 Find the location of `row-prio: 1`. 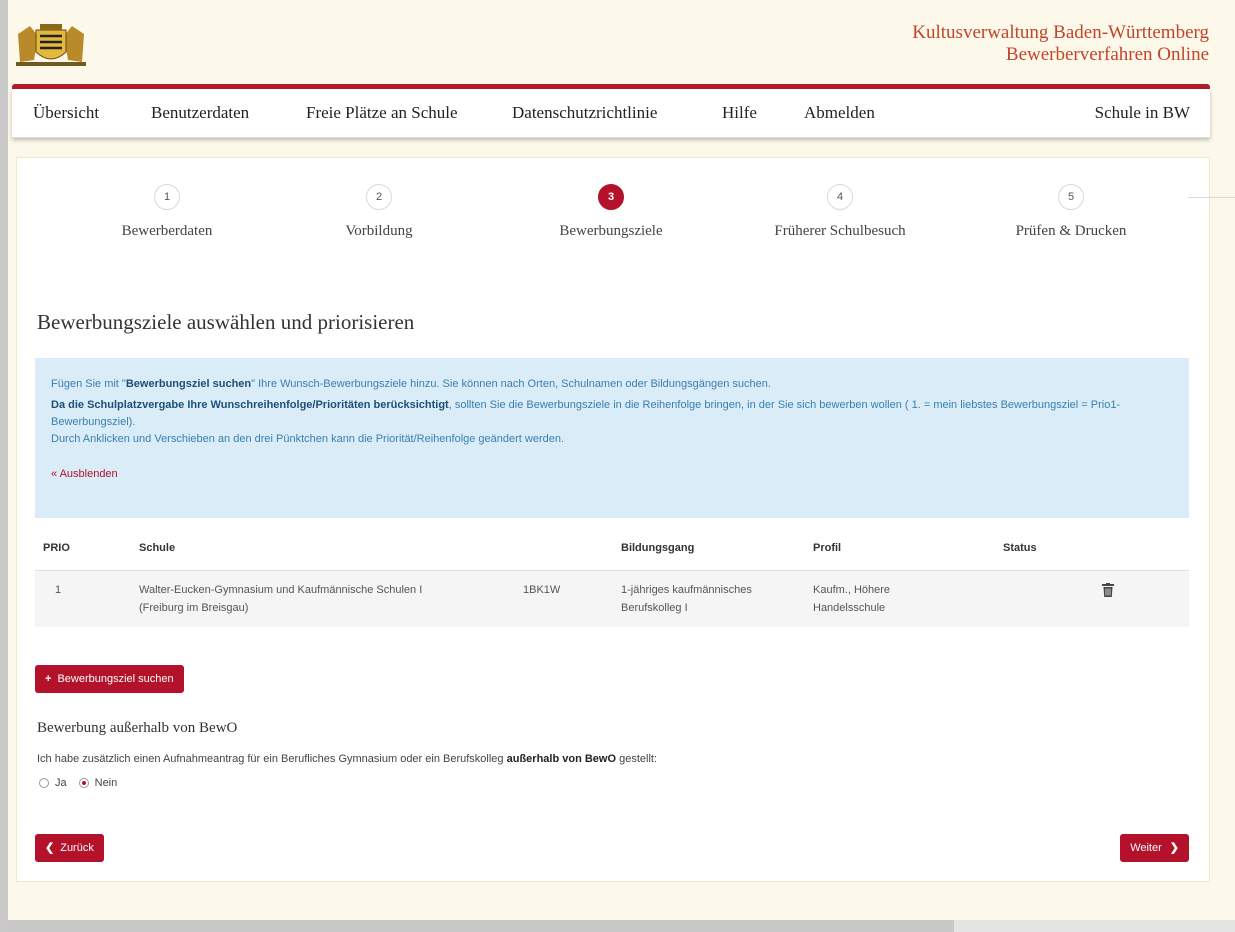

row-prio: 1 is located at coordinates (58, 590).